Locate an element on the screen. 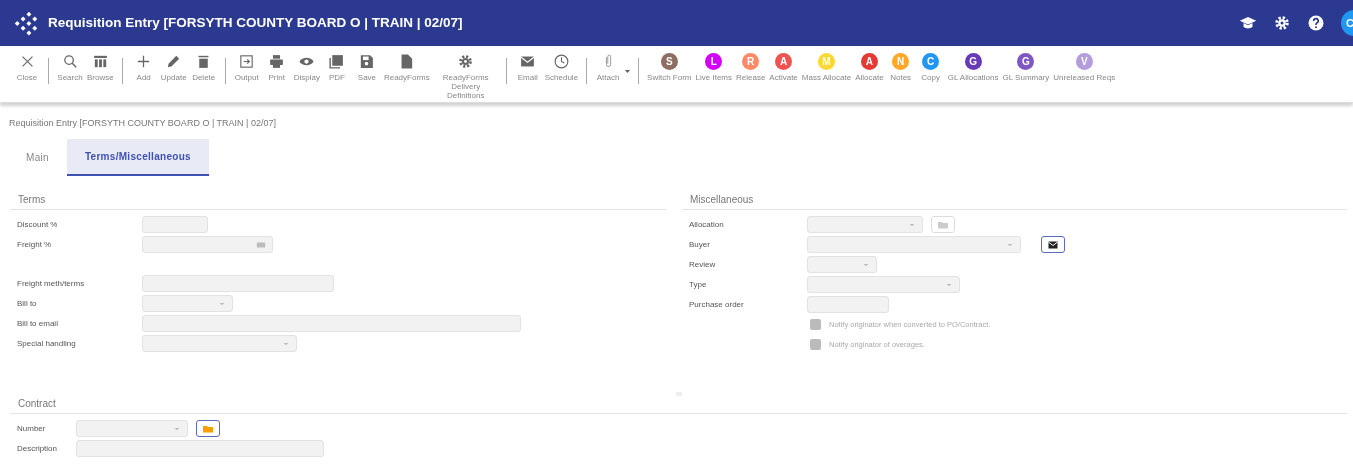  toolbar-button: R Release is located at coordinates (751, 66).